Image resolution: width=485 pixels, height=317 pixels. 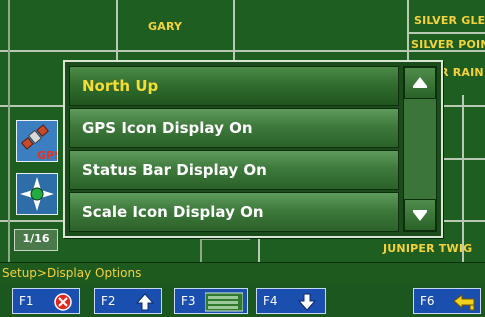 What do you see at coordinates (188, 301) in the screenshot?
I see `fkey-label: F3` at bounding box center [188, 301].